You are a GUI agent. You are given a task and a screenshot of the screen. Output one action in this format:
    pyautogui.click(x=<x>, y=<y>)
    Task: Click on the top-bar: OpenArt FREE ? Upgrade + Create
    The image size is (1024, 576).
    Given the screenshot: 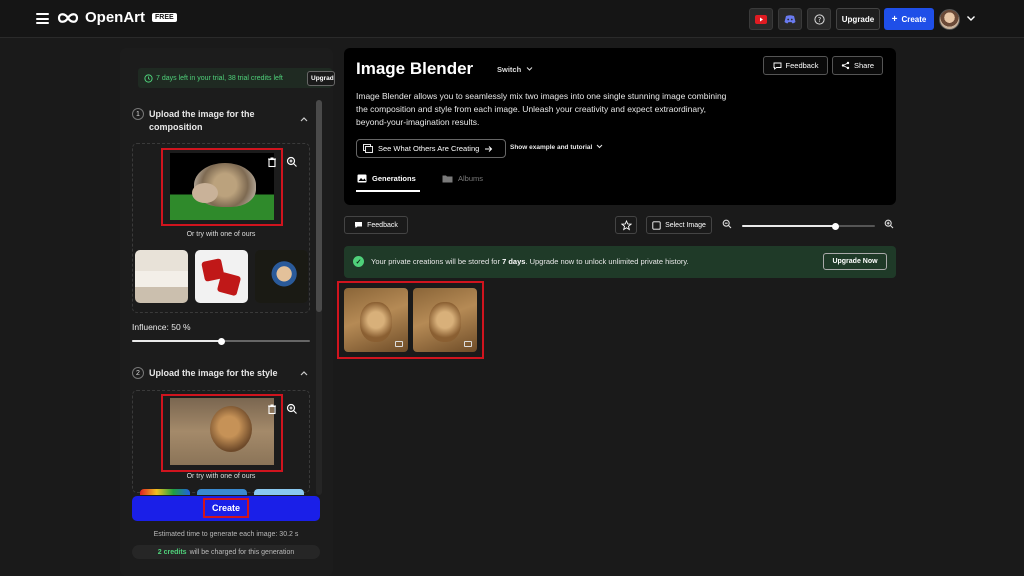 What is the action you would take?
    pyautogui.click(x=512, y=19)
    